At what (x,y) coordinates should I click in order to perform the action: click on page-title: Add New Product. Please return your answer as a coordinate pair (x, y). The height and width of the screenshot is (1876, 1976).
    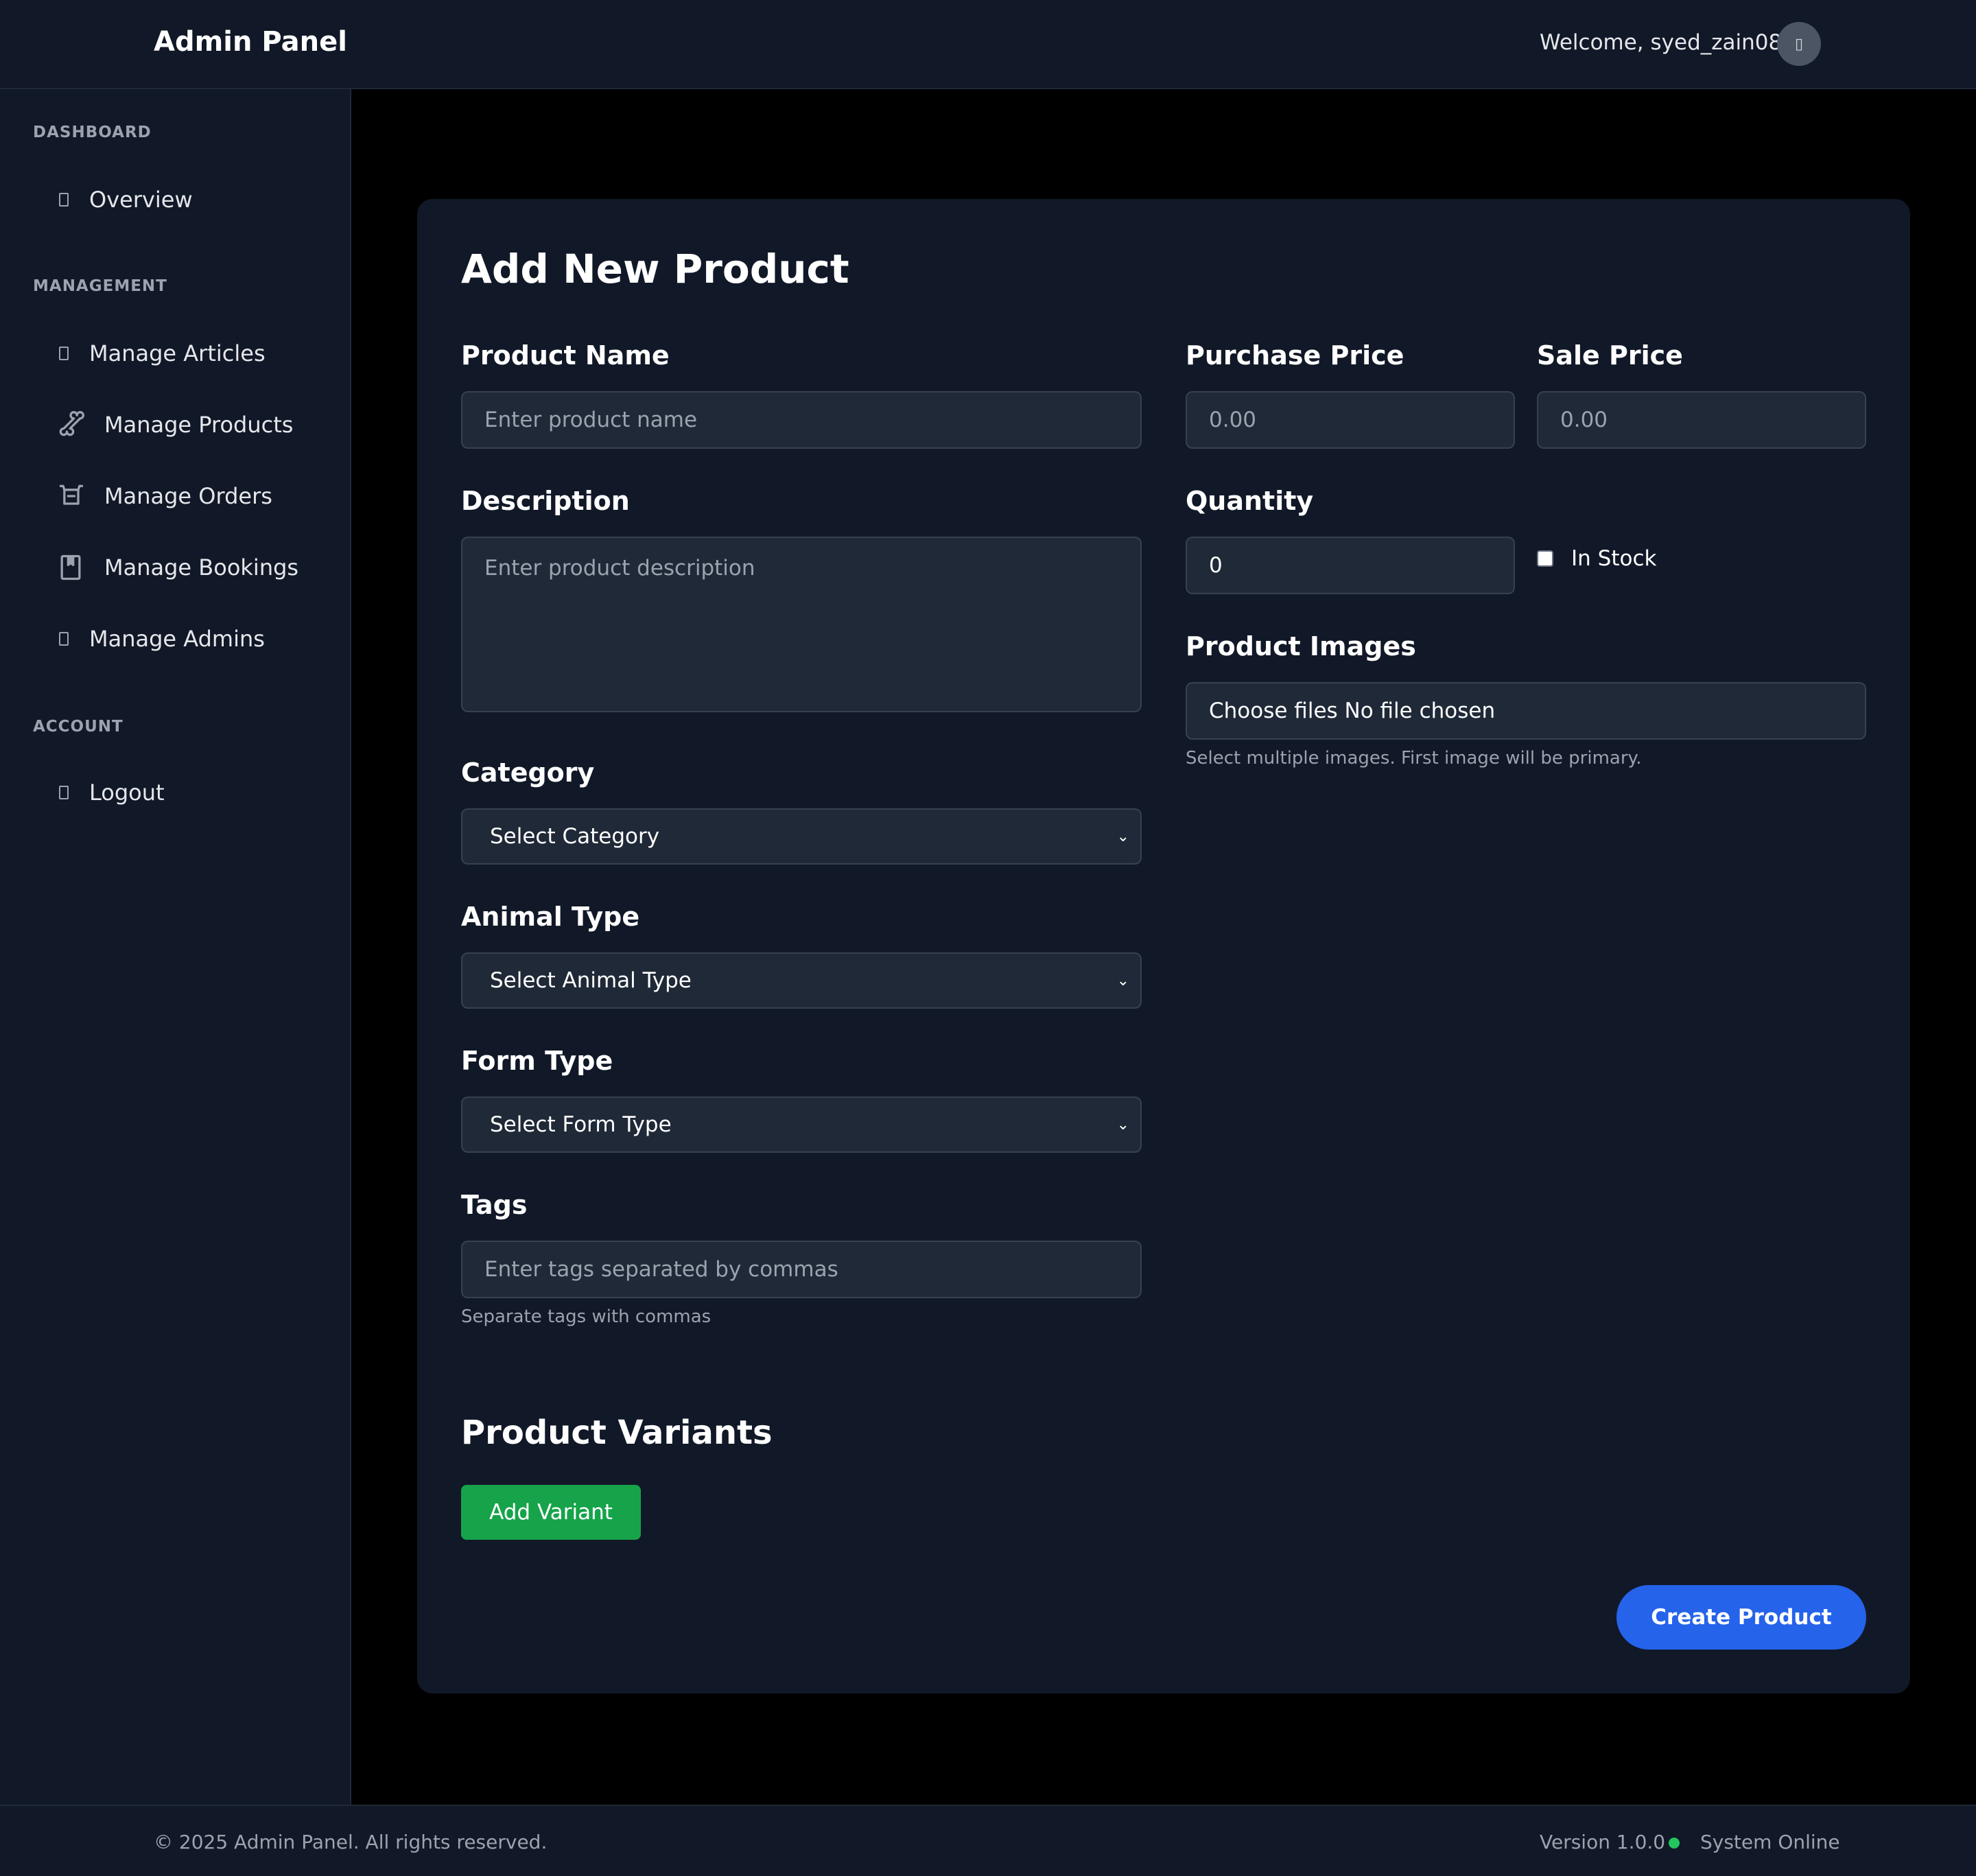
    Looking at the image, I should click on (655, 269).